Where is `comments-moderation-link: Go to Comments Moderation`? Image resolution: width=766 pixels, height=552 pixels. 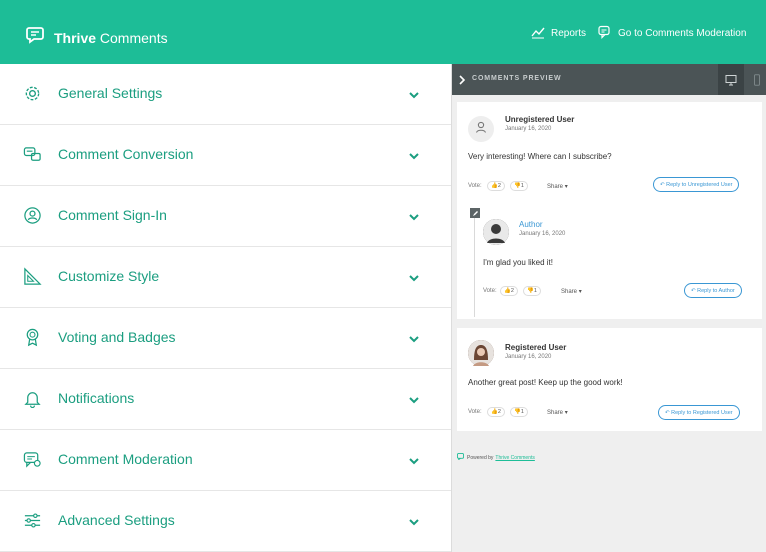
comments-moderation-link: Go to Comments Moderation is located at coordinates (672, 33).